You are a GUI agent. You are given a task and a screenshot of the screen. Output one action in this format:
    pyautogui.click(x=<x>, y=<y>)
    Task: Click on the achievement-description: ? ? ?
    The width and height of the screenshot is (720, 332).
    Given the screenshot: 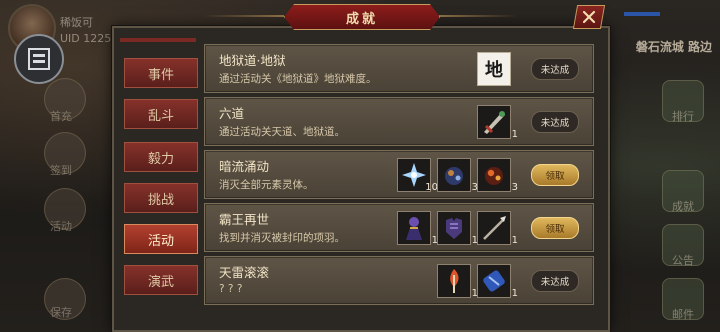 What is the action you would take?
    pyautogui.click(x=231, y=289)
    